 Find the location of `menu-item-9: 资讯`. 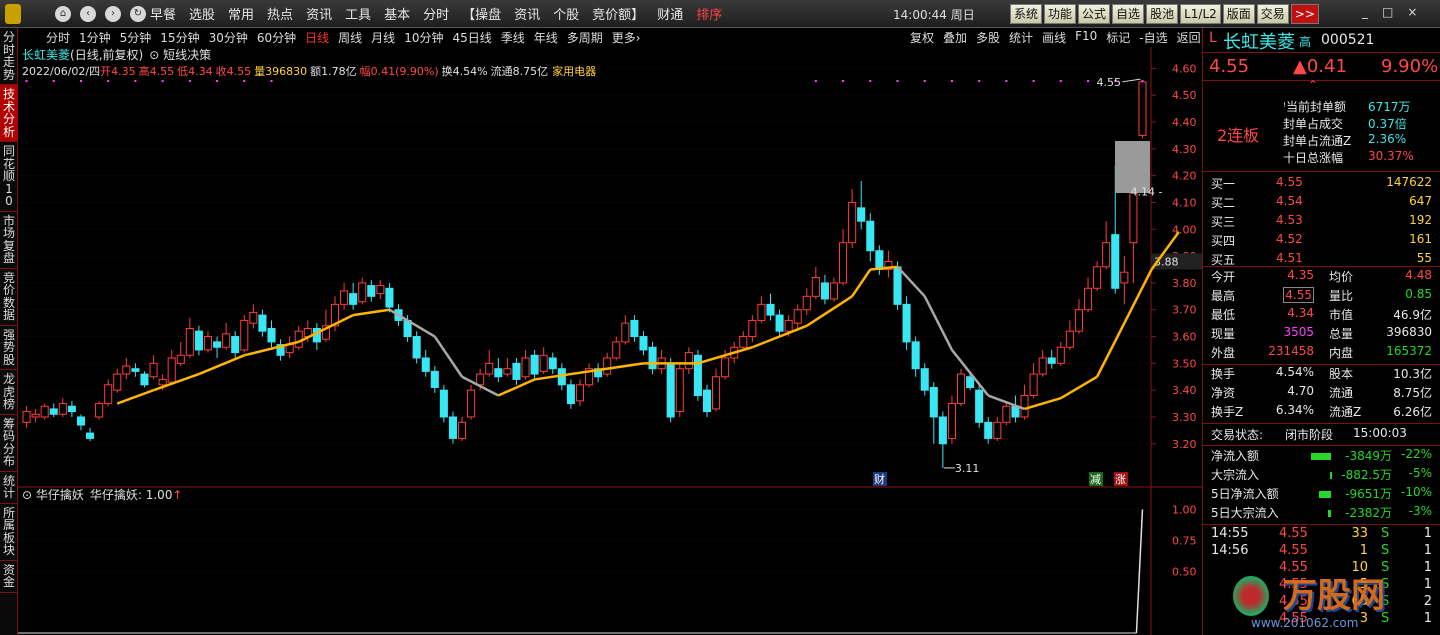

menu-item-9: 资讯 is located at coordinates (527, 13).